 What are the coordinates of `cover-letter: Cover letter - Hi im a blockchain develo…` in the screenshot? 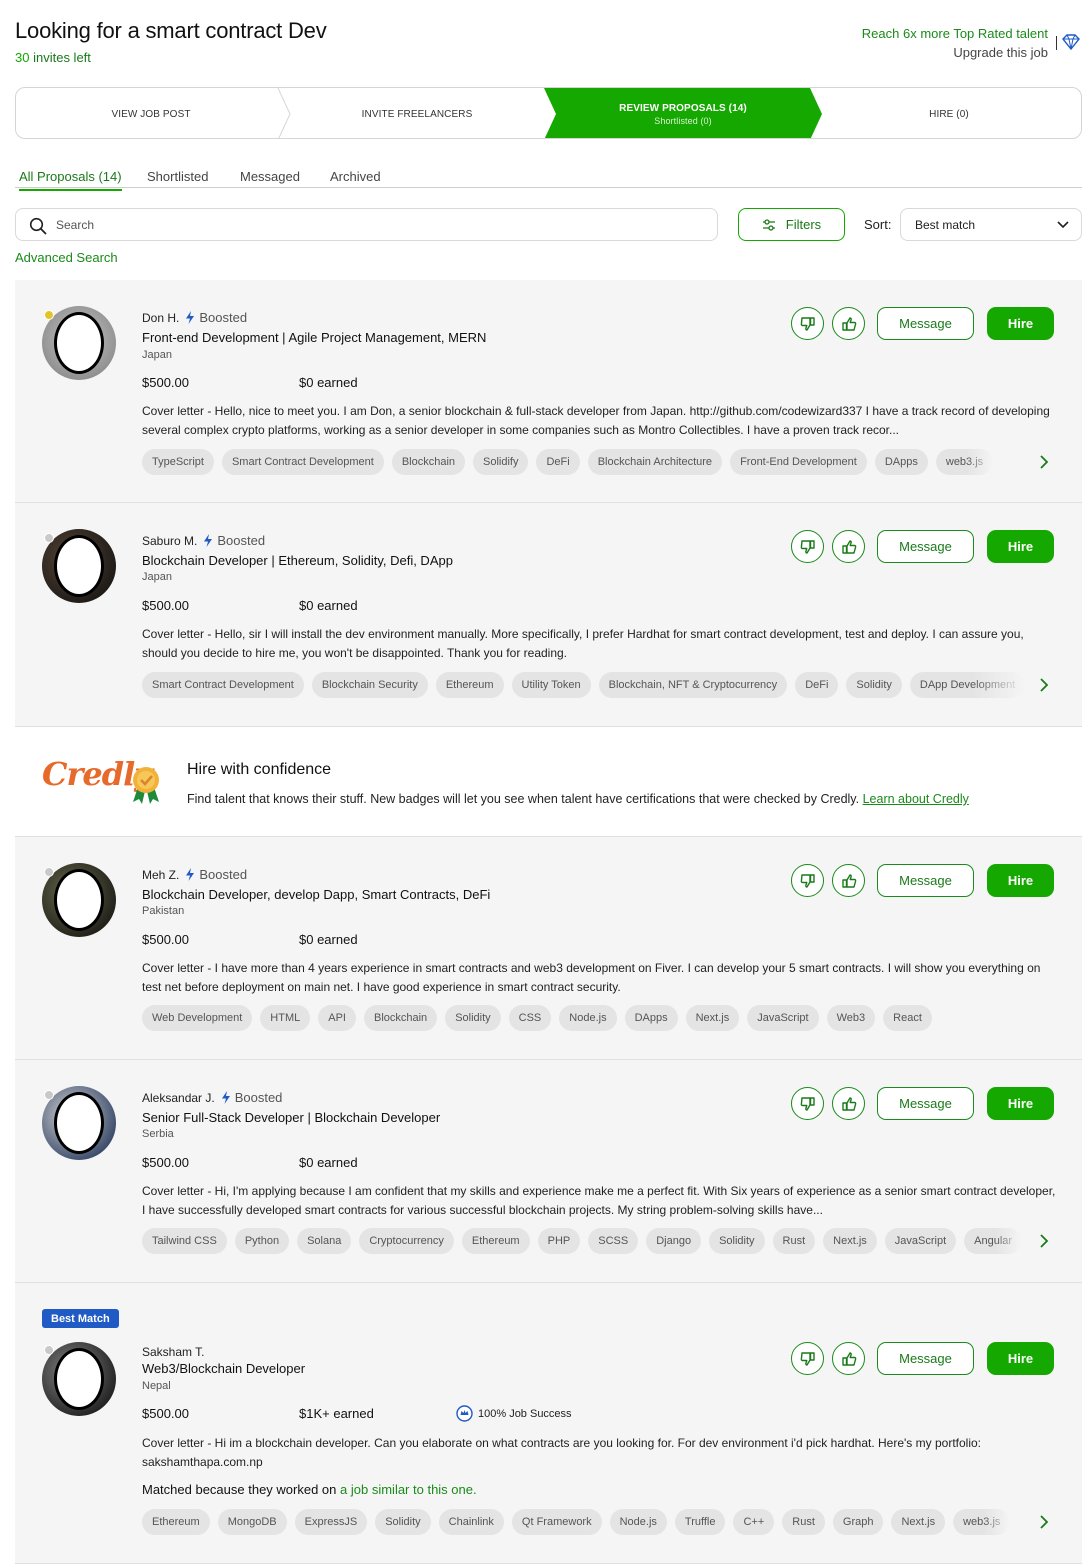 It's located at (599, 1453).